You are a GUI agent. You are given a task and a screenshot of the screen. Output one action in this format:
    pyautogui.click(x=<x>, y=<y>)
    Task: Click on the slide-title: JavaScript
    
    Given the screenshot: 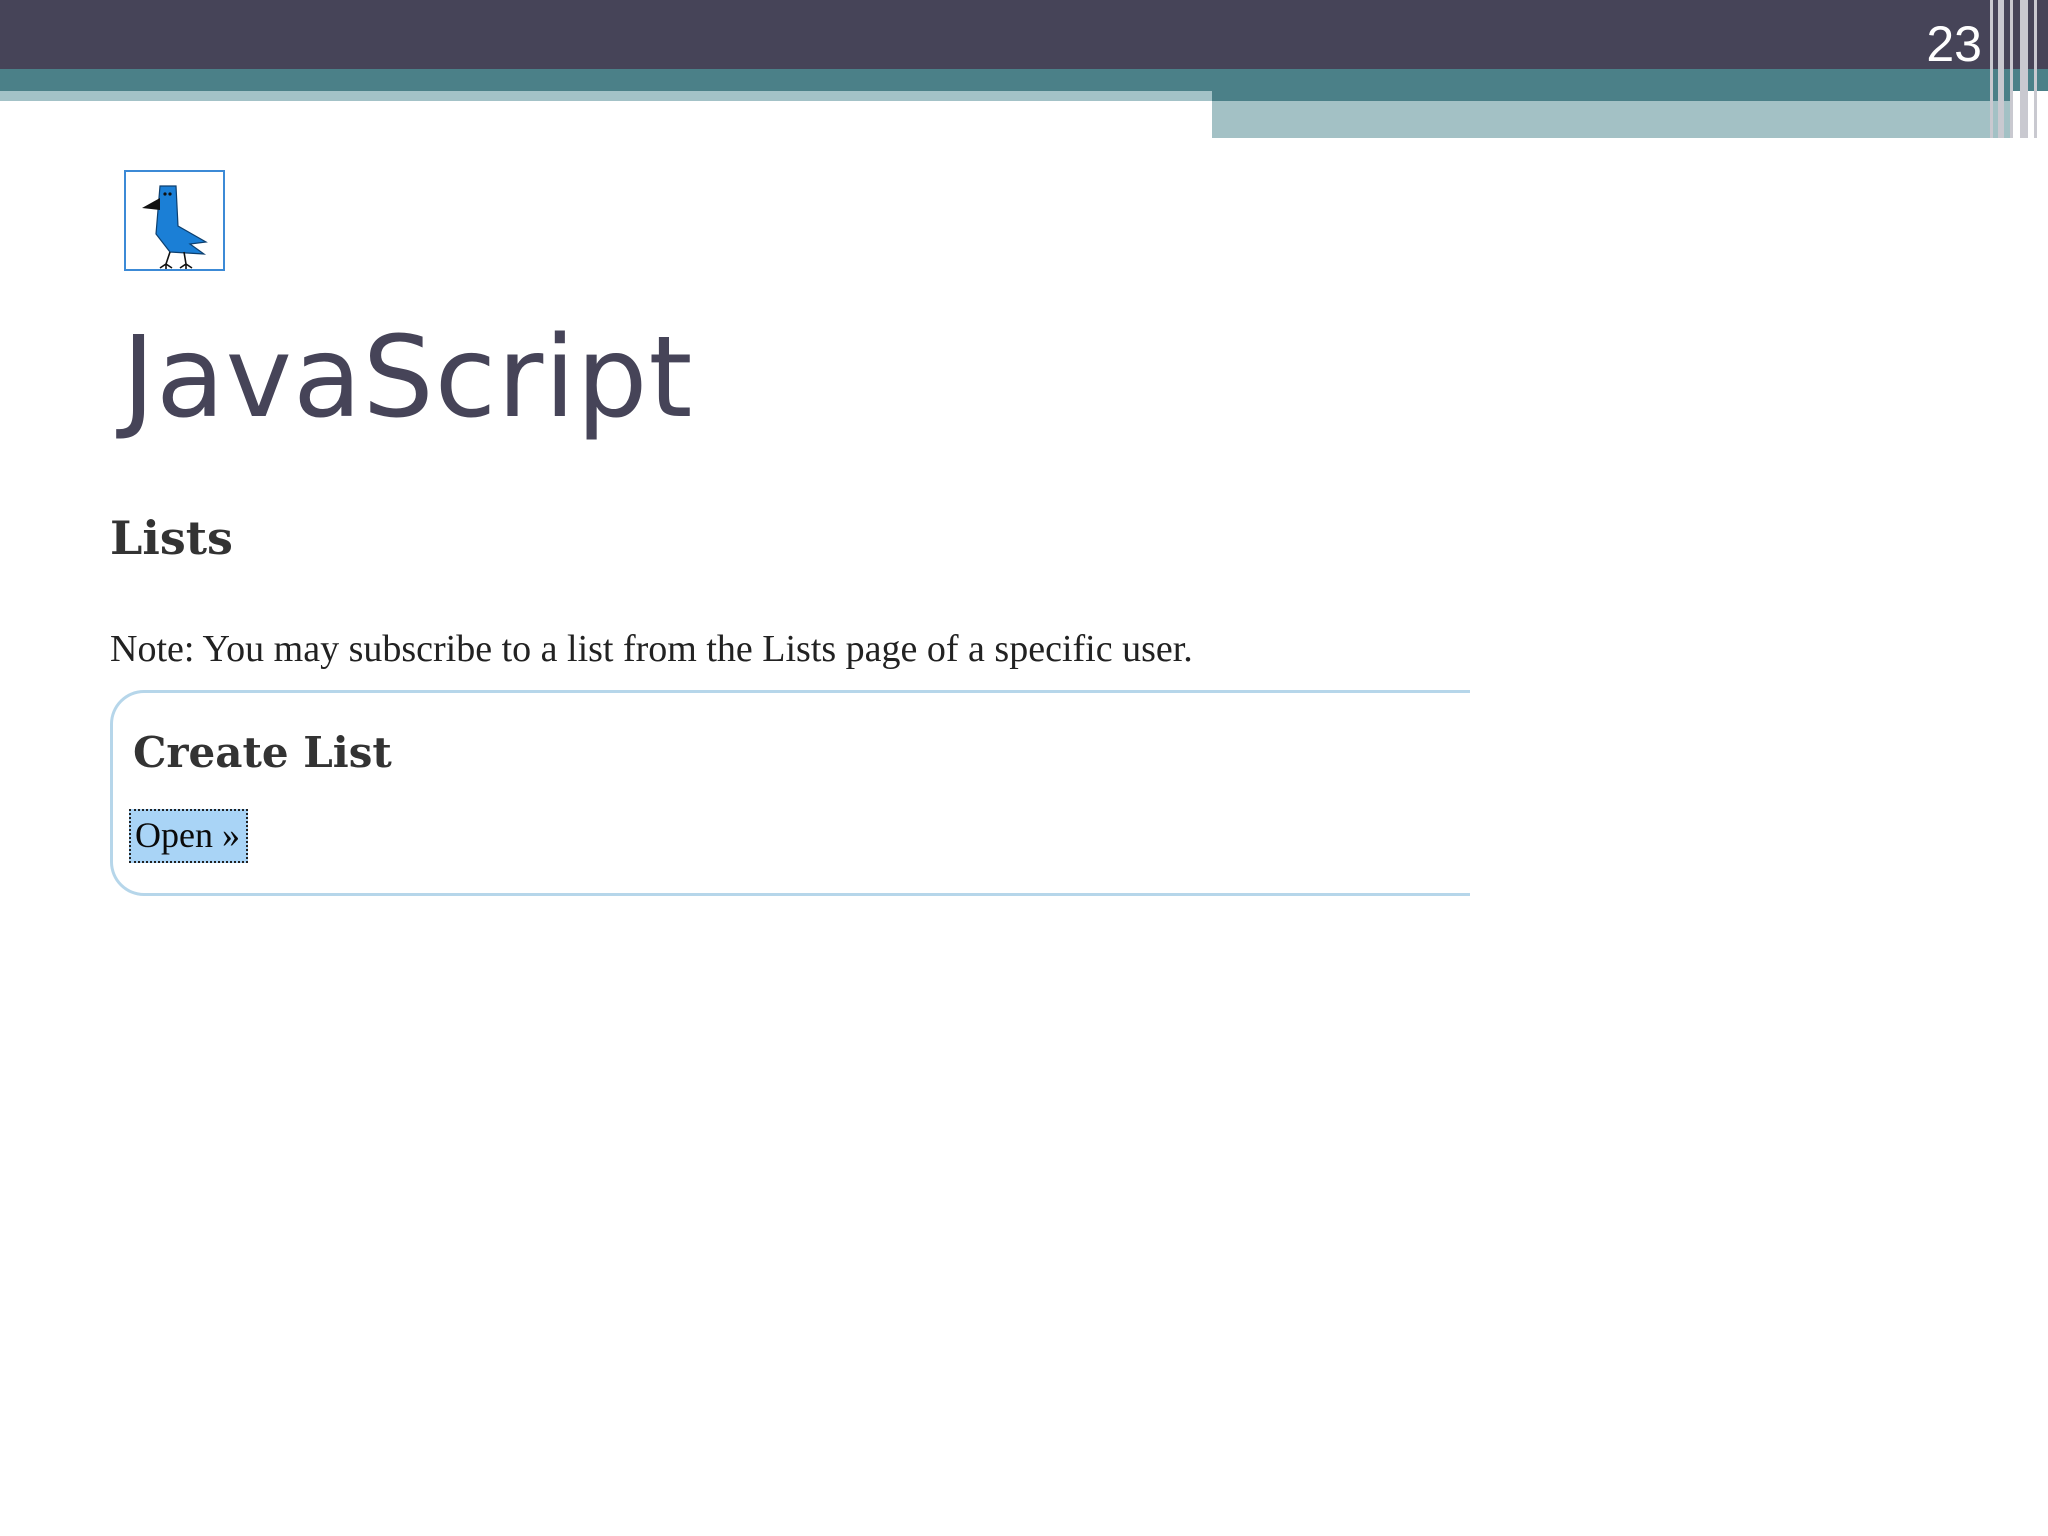 What is the action you would take?
    pyautogui.click(x=408, y=378)
    